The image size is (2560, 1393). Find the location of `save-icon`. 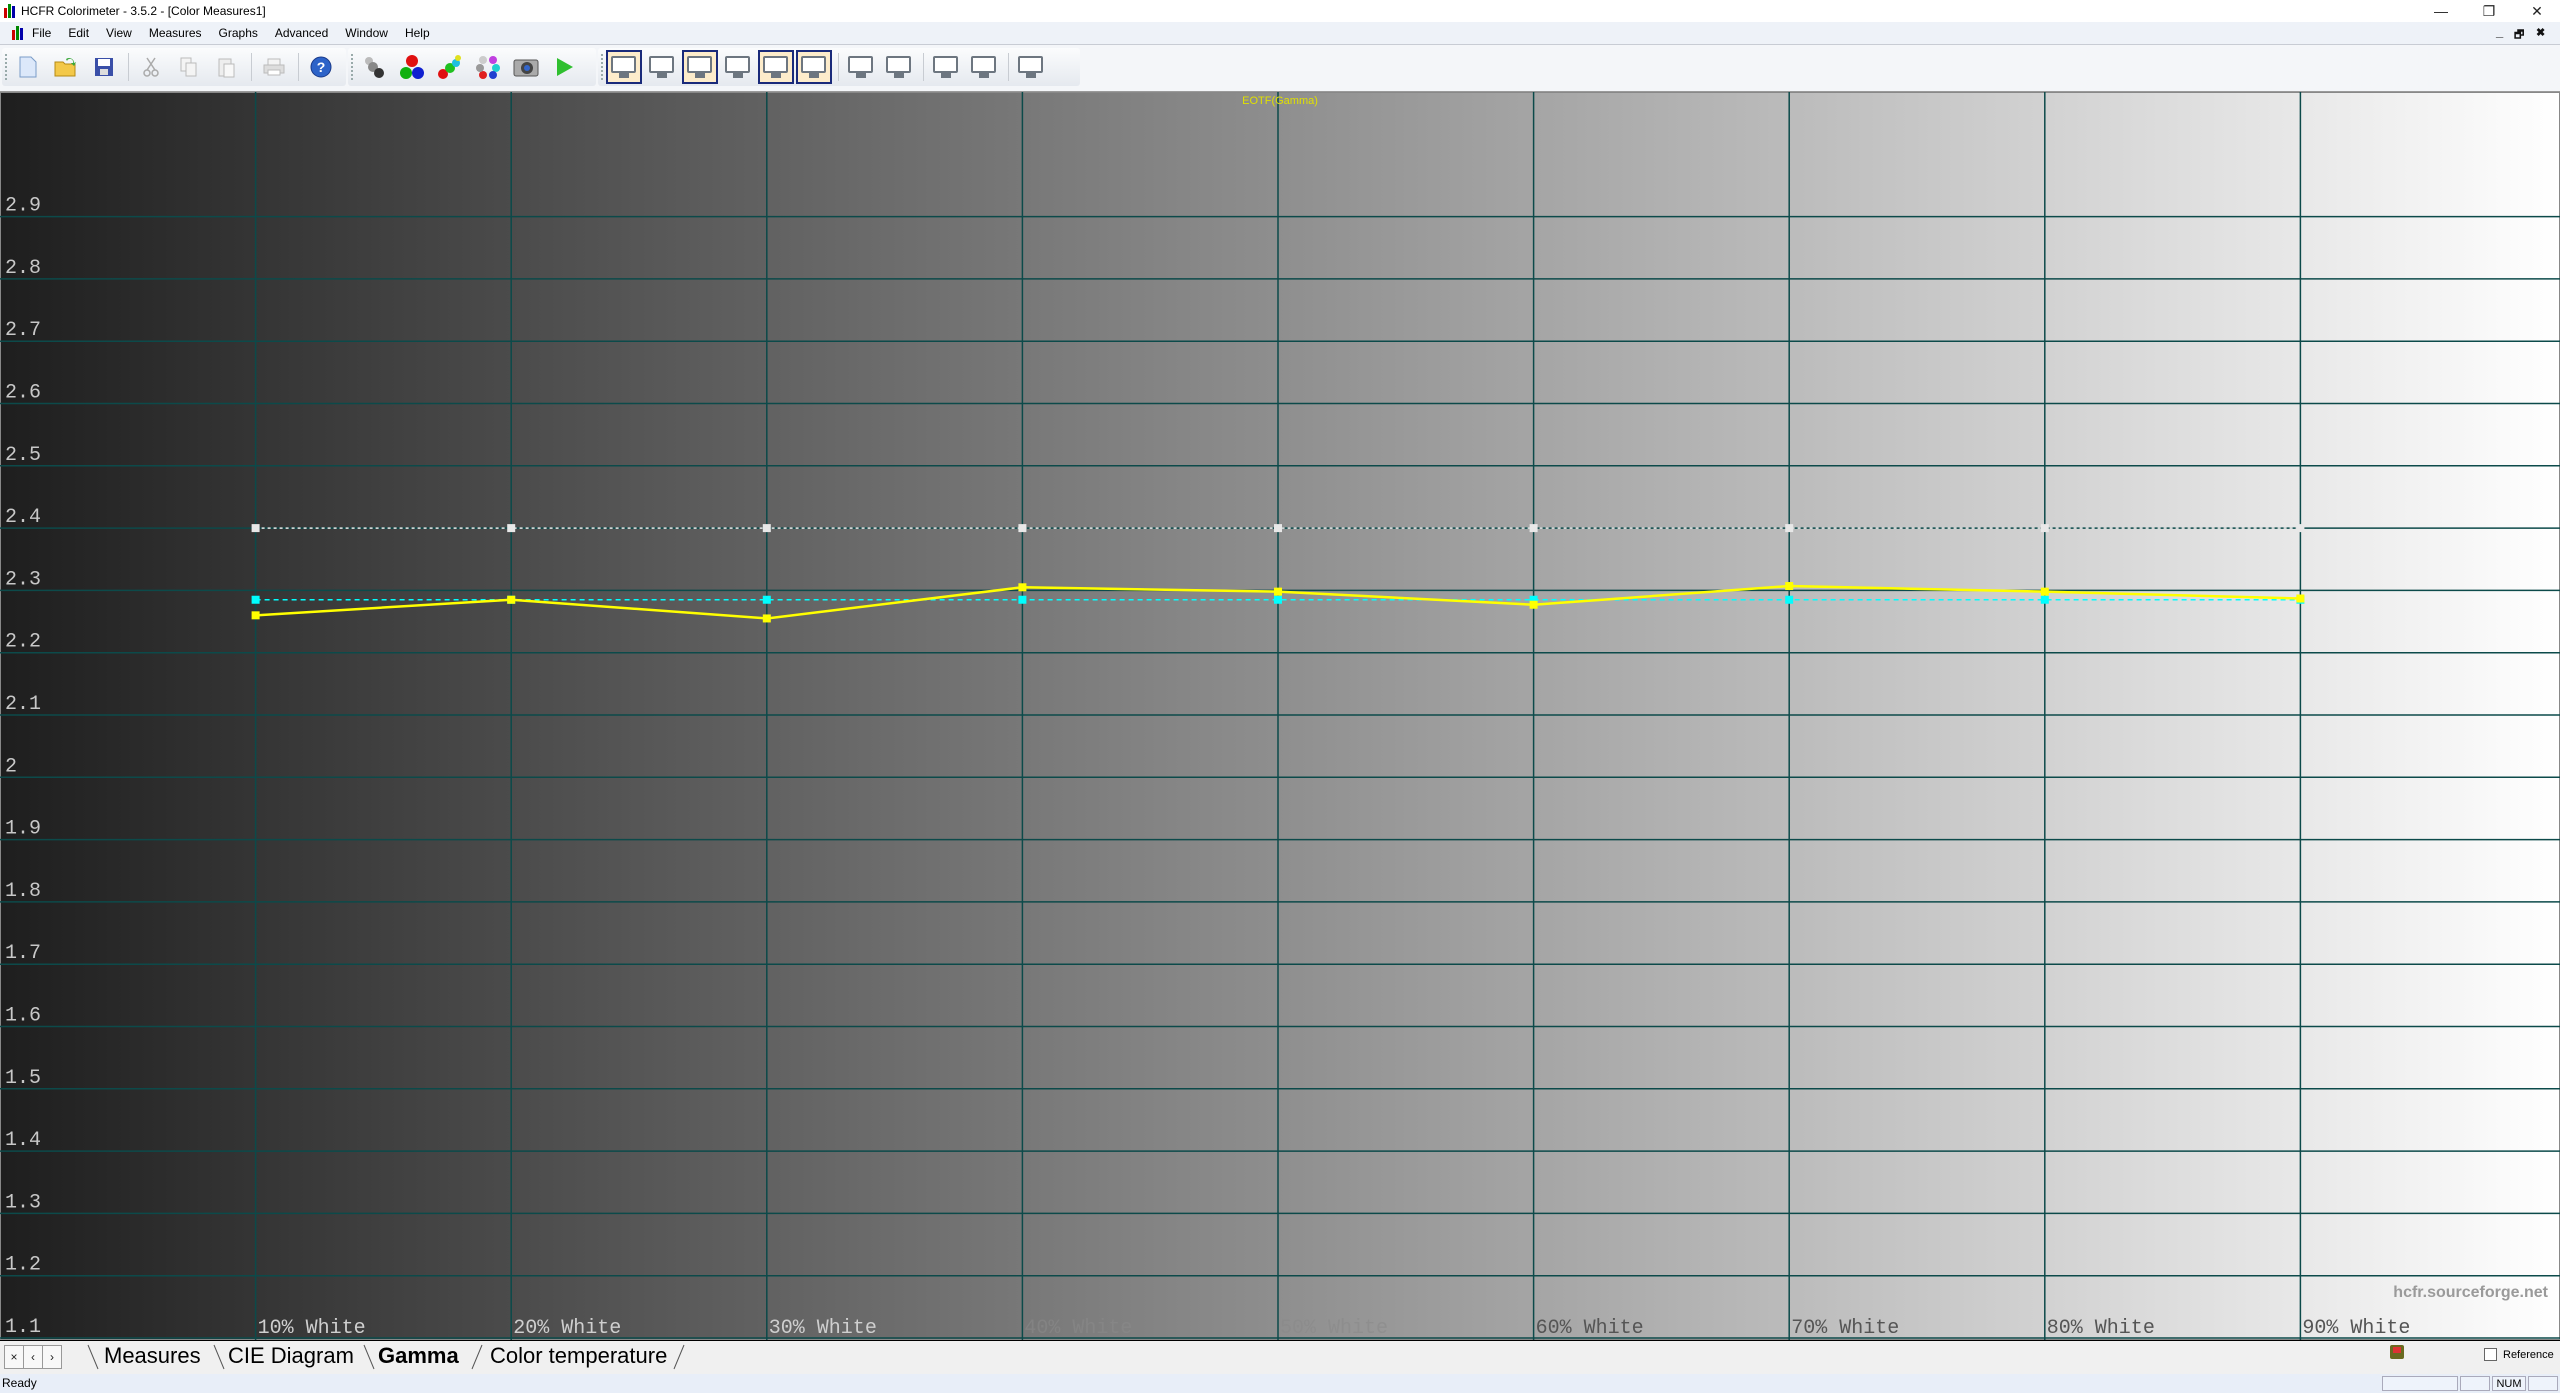

save-icon is located at coordinates (104, 67).